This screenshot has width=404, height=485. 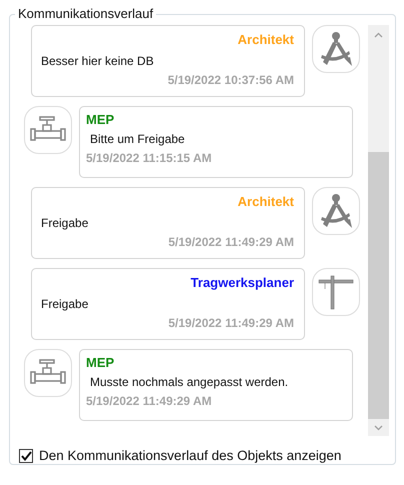 I want to click on sender-name: Tragwerksplaner, so click(x=242, y=283).